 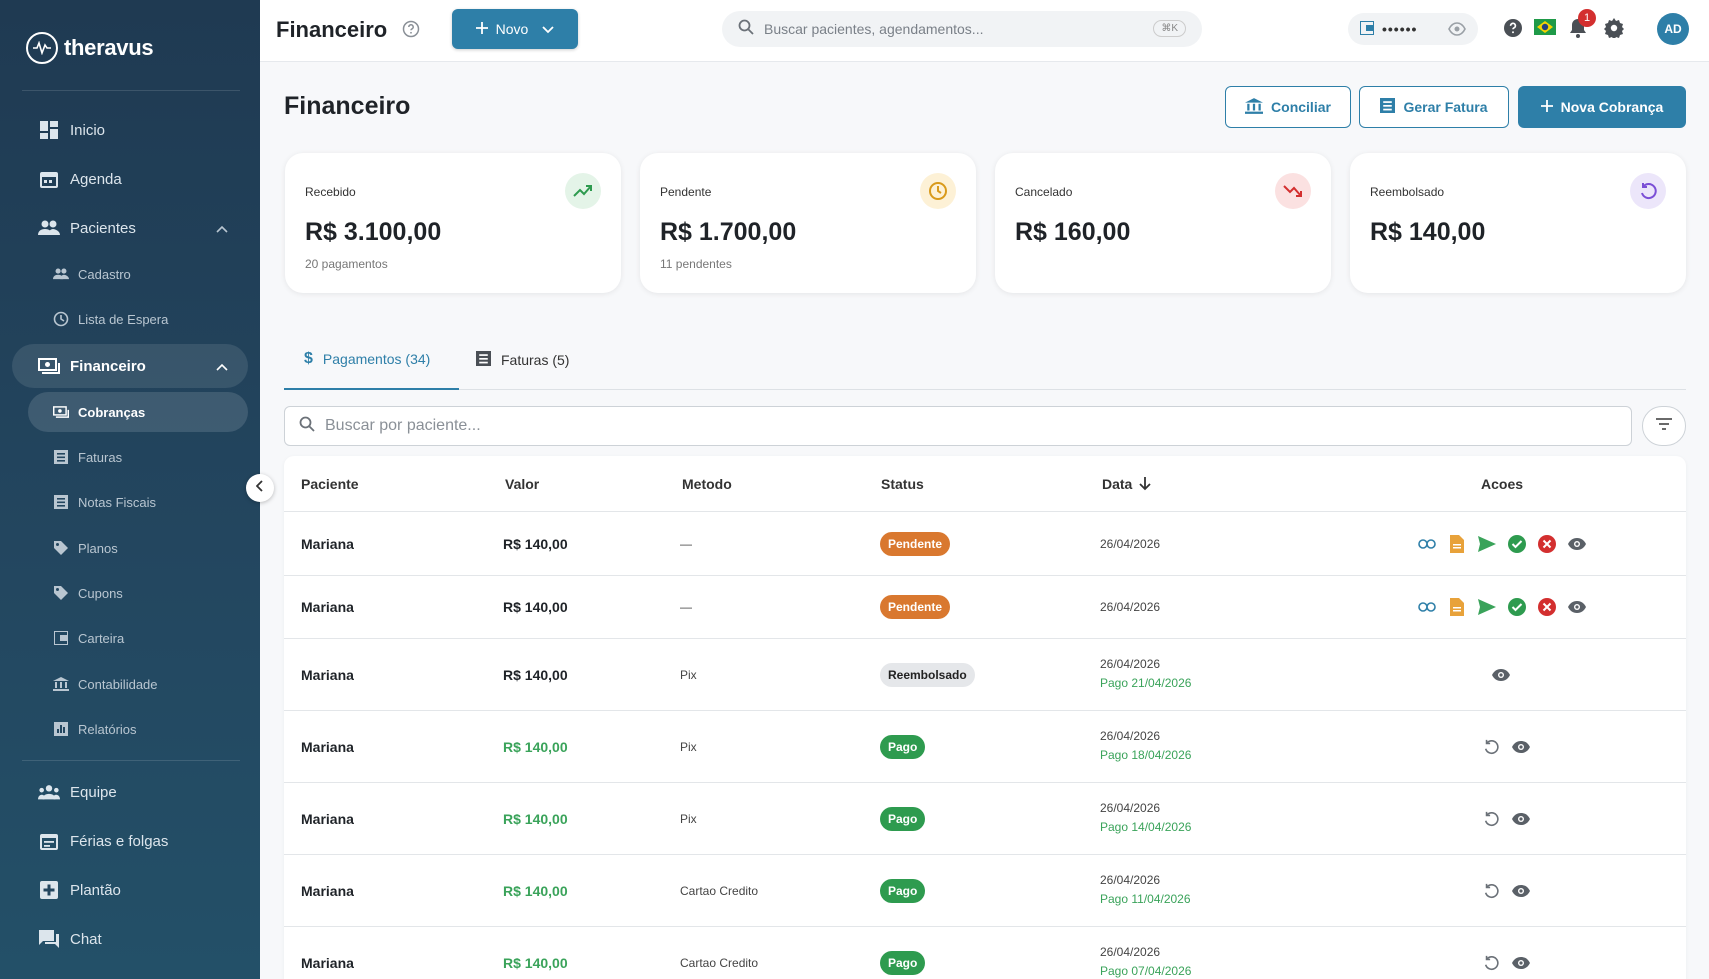 What do you see at coordinates (130, 319) in the screenshot?
I see `sidebar-item-lista-de-espera: Lista de Espera` at bounding box center [130, 319].